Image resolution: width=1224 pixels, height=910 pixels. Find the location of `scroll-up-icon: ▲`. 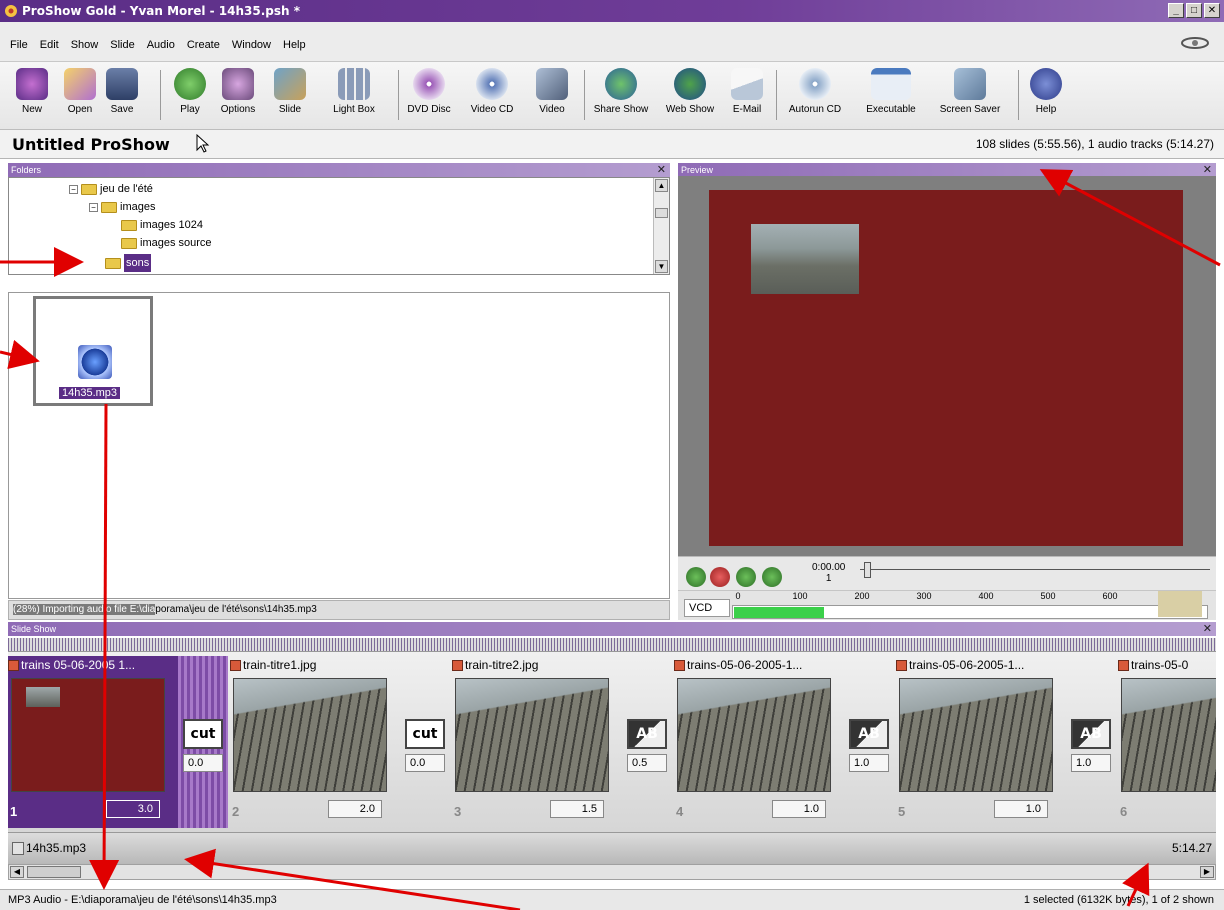

scroll-up-icon: ▲ is located at coordinates (661, 185).